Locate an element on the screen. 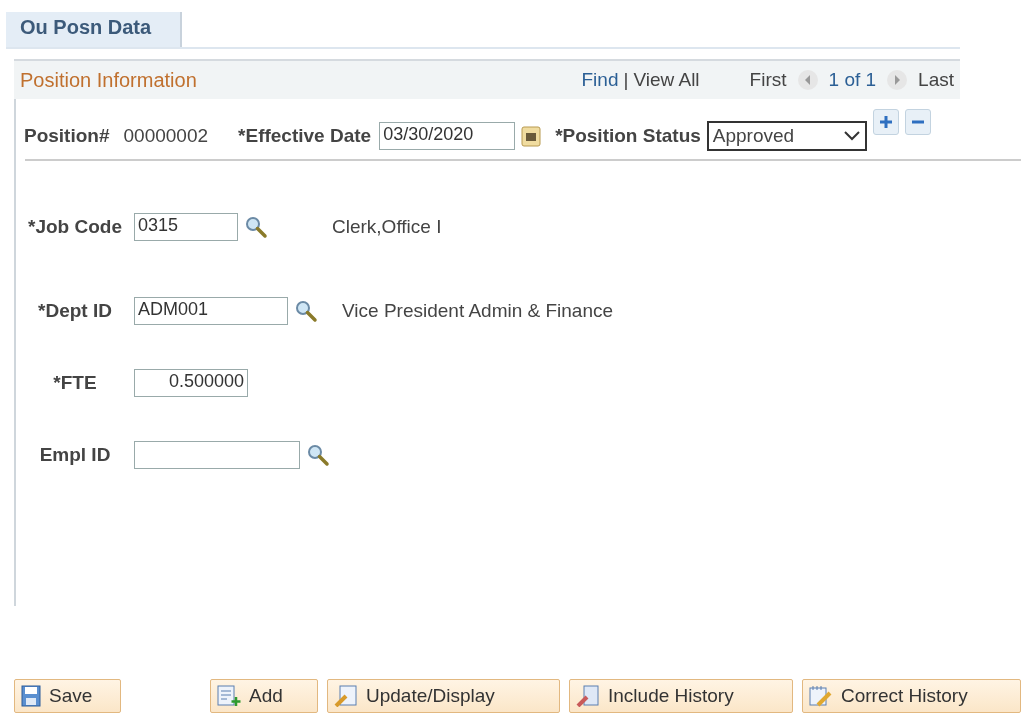  first-label: First is located at coordinates (768, 80).